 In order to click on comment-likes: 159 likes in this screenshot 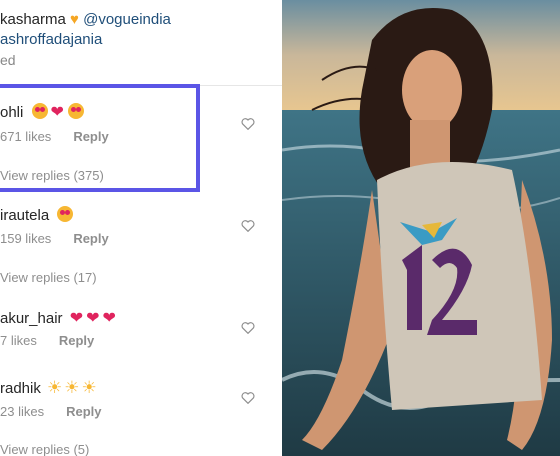, I will do `click(25, 238)`.